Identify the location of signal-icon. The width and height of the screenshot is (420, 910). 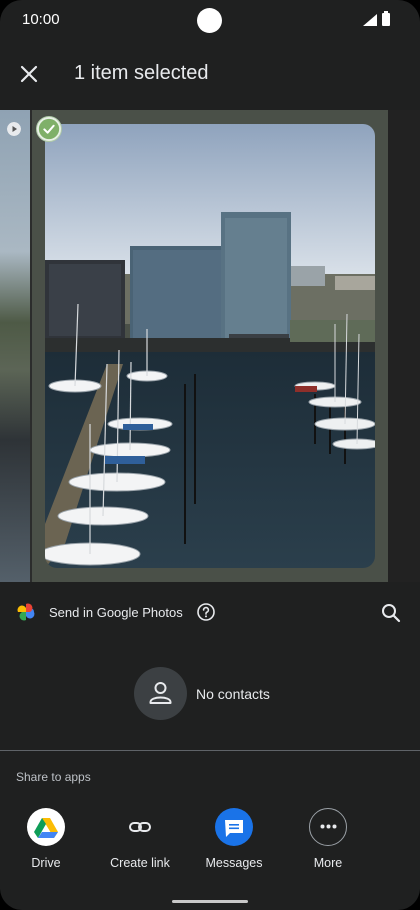
(370, 20).